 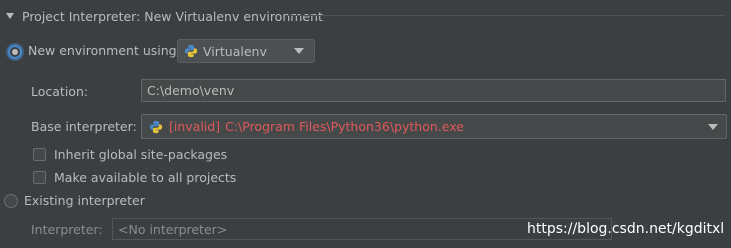 What do you see at coordinates (433, 90) in the screenshot?
I see `location-field: C:\demo\venv` at bounding box center [433, 90].